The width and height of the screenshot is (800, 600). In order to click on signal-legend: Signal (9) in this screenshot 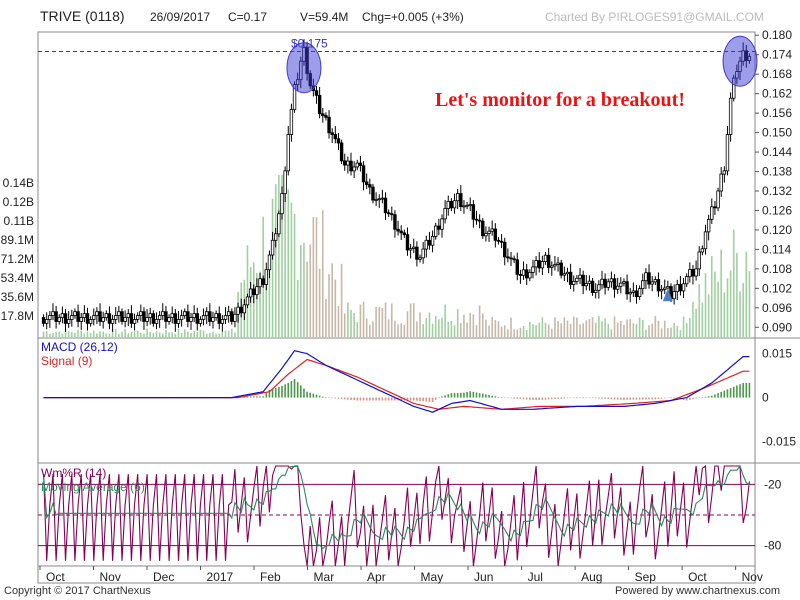, I will do `click(66, 361)`.